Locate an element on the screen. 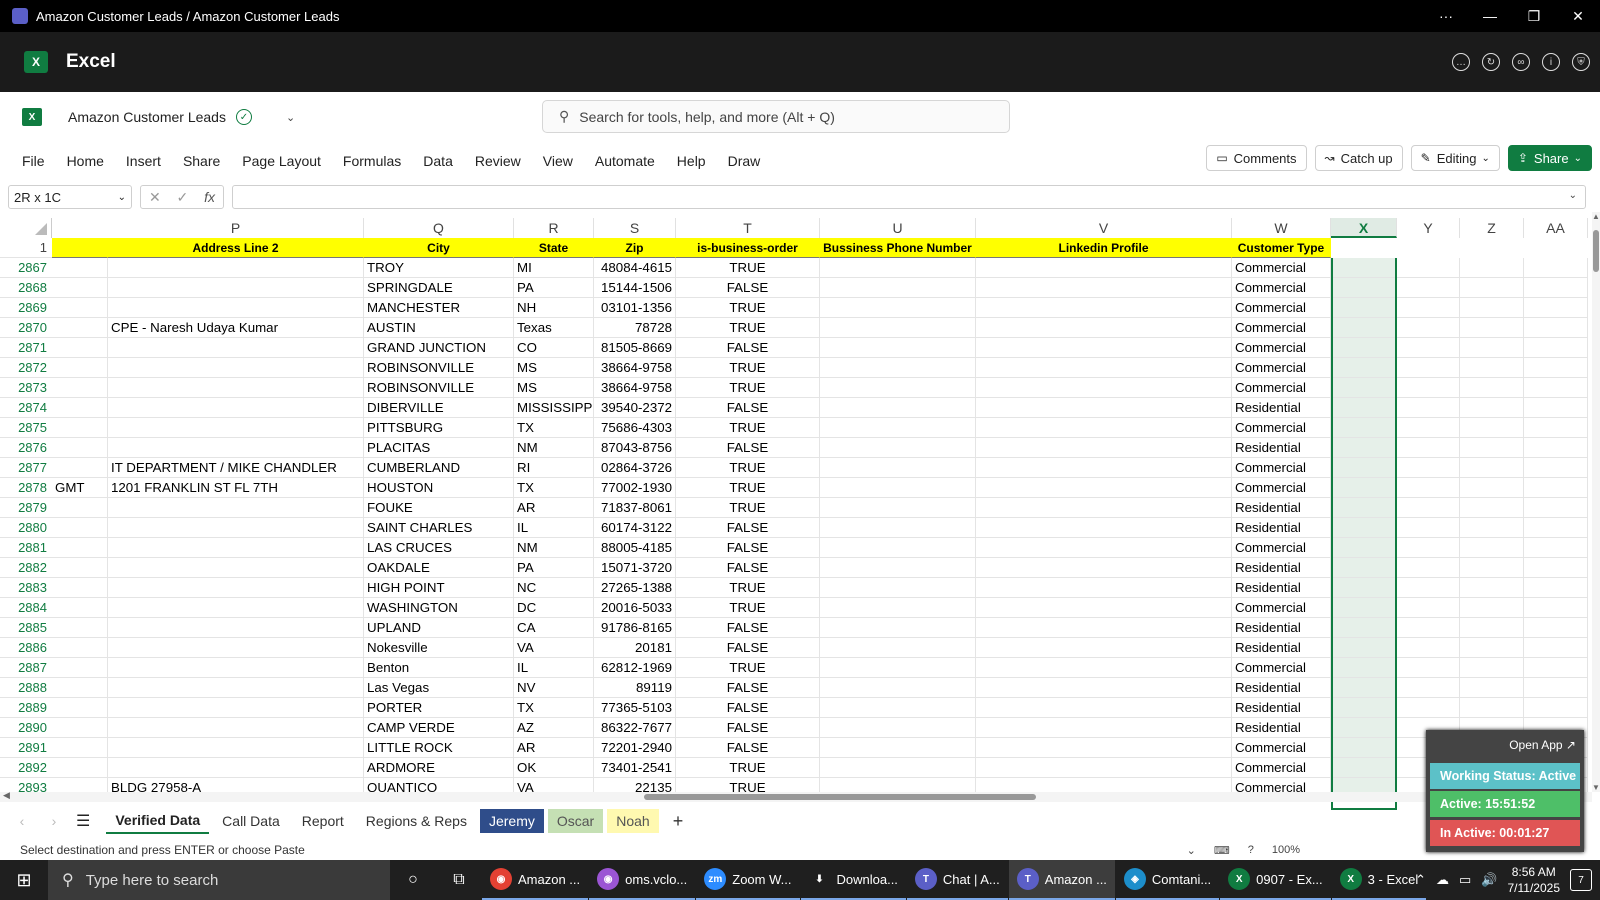  tab-home: Home is located at coordinates (85, 161).